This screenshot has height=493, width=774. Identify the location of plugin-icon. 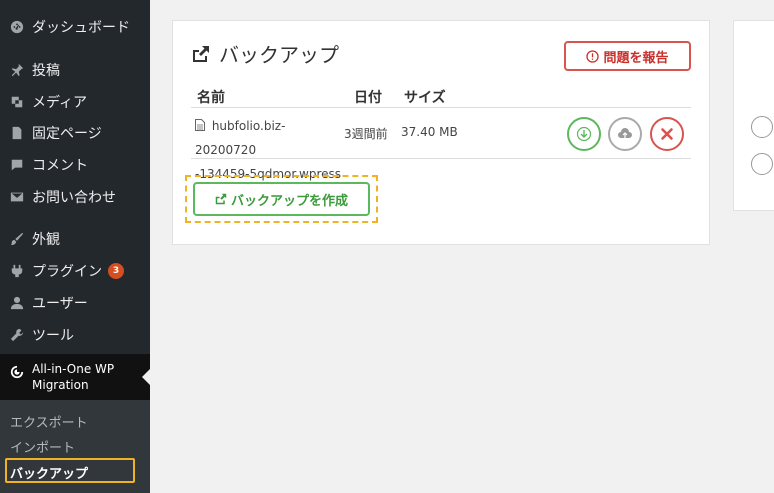
(17, 271).